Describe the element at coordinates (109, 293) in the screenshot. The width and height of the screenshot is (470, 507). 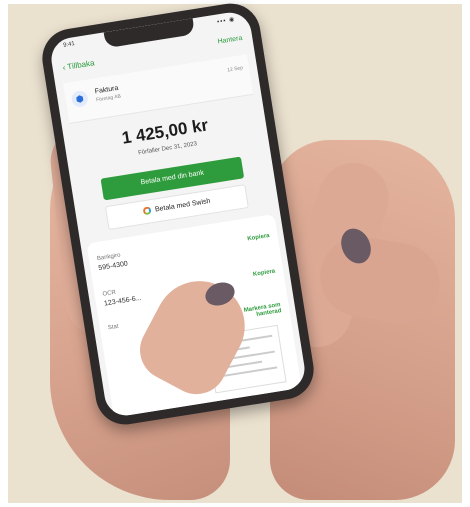
I see `detail-label: OCR` at that location.